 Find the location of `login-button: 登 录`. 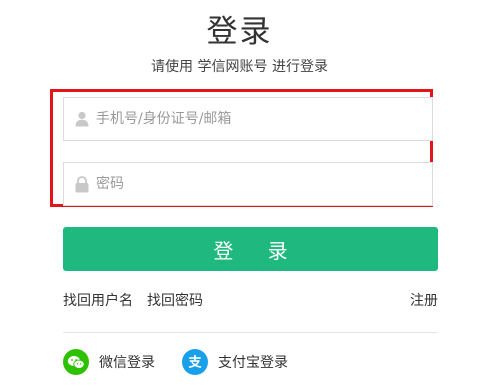

login-button: 登 录 is located at coordinates (250, 249).